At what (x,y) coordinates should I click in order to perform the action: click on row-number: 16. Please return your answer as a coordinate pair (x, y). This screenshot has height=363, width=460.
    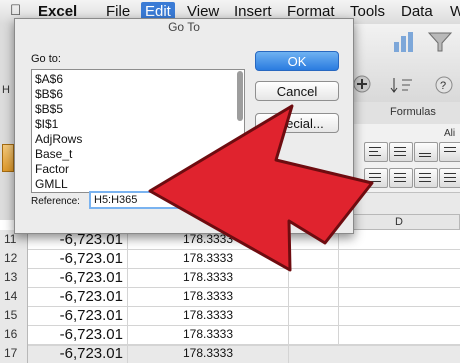
    Looking at the image, I should click on (14, 334).